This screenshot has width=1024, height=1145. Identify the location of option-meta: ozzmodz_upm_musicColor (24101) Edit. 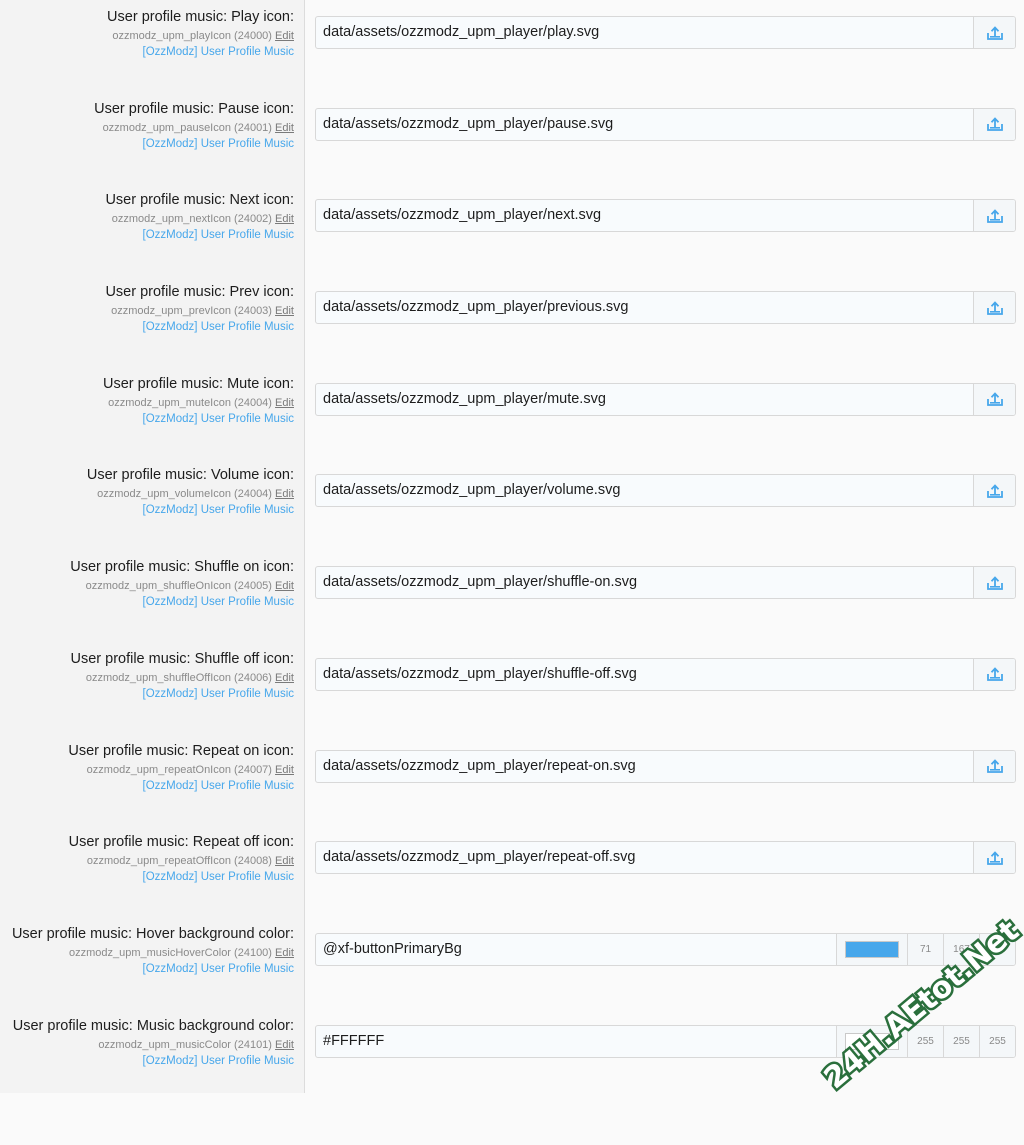
(147, 1045).